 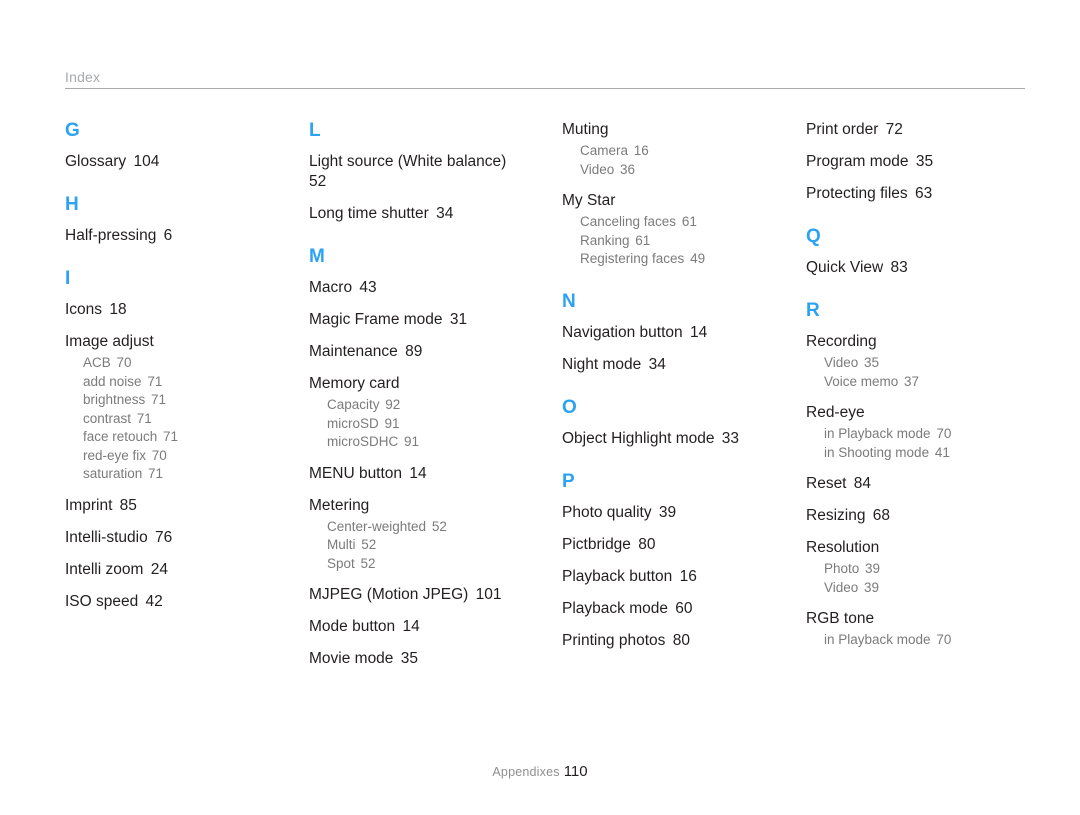 What do you see at coordinates (431, 424) in the screenshot?
I see `index-sub-entry: microSD 91` at bounding box center [431, 424].